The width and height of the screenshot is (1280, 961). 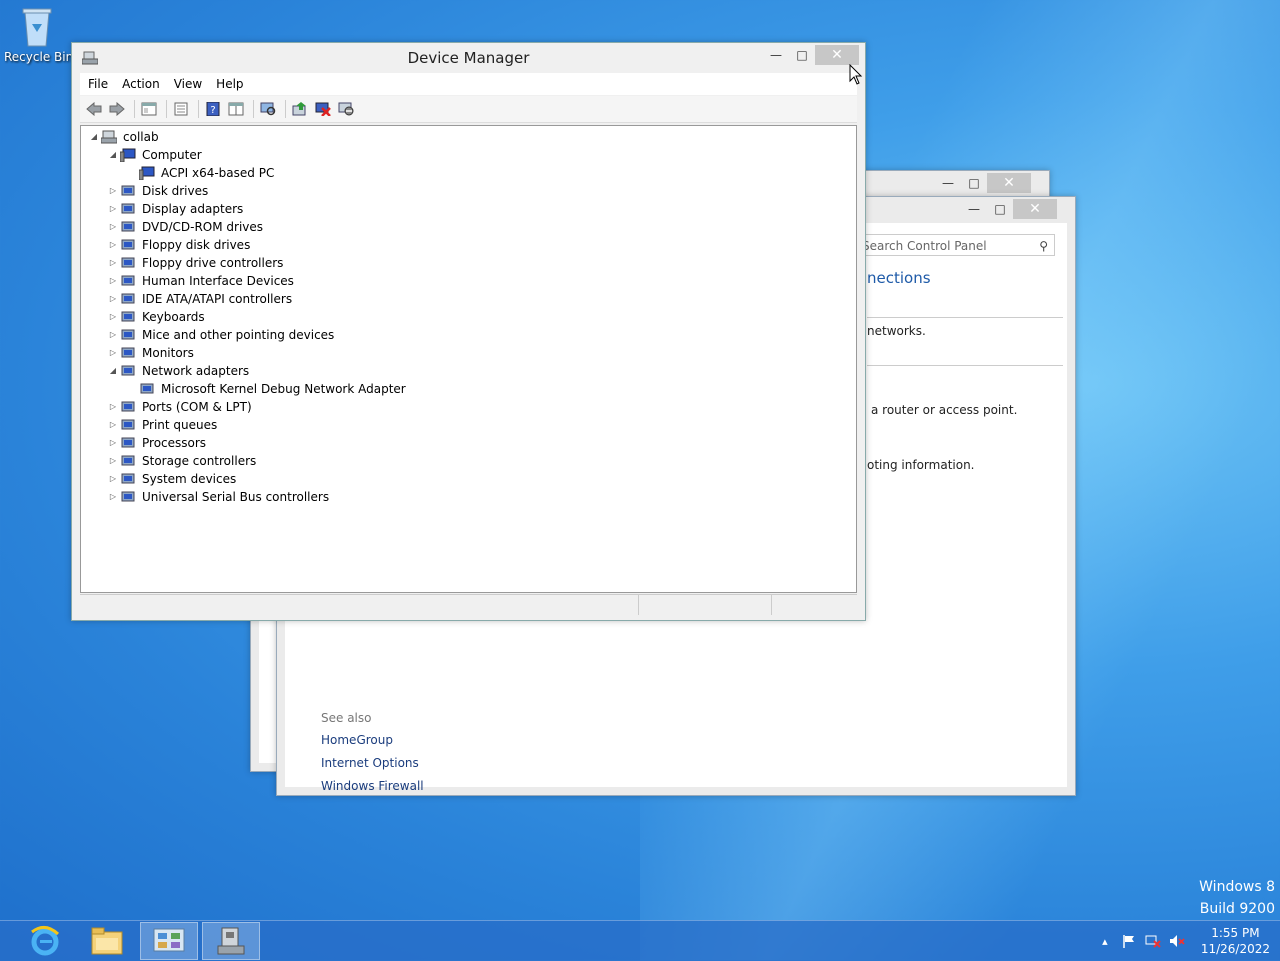 What do you see at coordinates (372, 767) in the screenshot?
I see `link-internet-options: Internet Options` at bounding box center [372, 767].